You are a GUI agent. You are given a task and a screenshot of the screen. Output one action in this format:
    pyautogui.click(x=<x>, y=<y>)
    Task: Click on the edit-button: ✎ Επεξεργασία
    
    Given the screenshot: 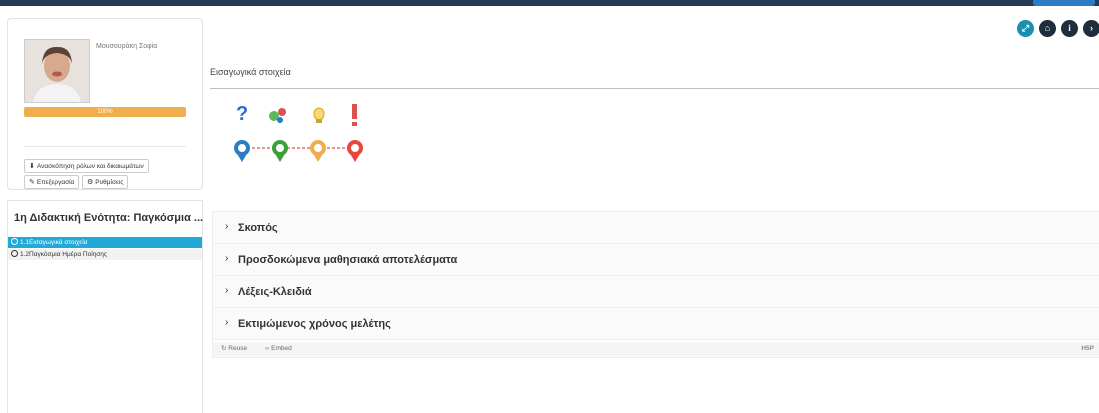 What is the action you would take?
    pyautogui.click(x=52, y=182)
    